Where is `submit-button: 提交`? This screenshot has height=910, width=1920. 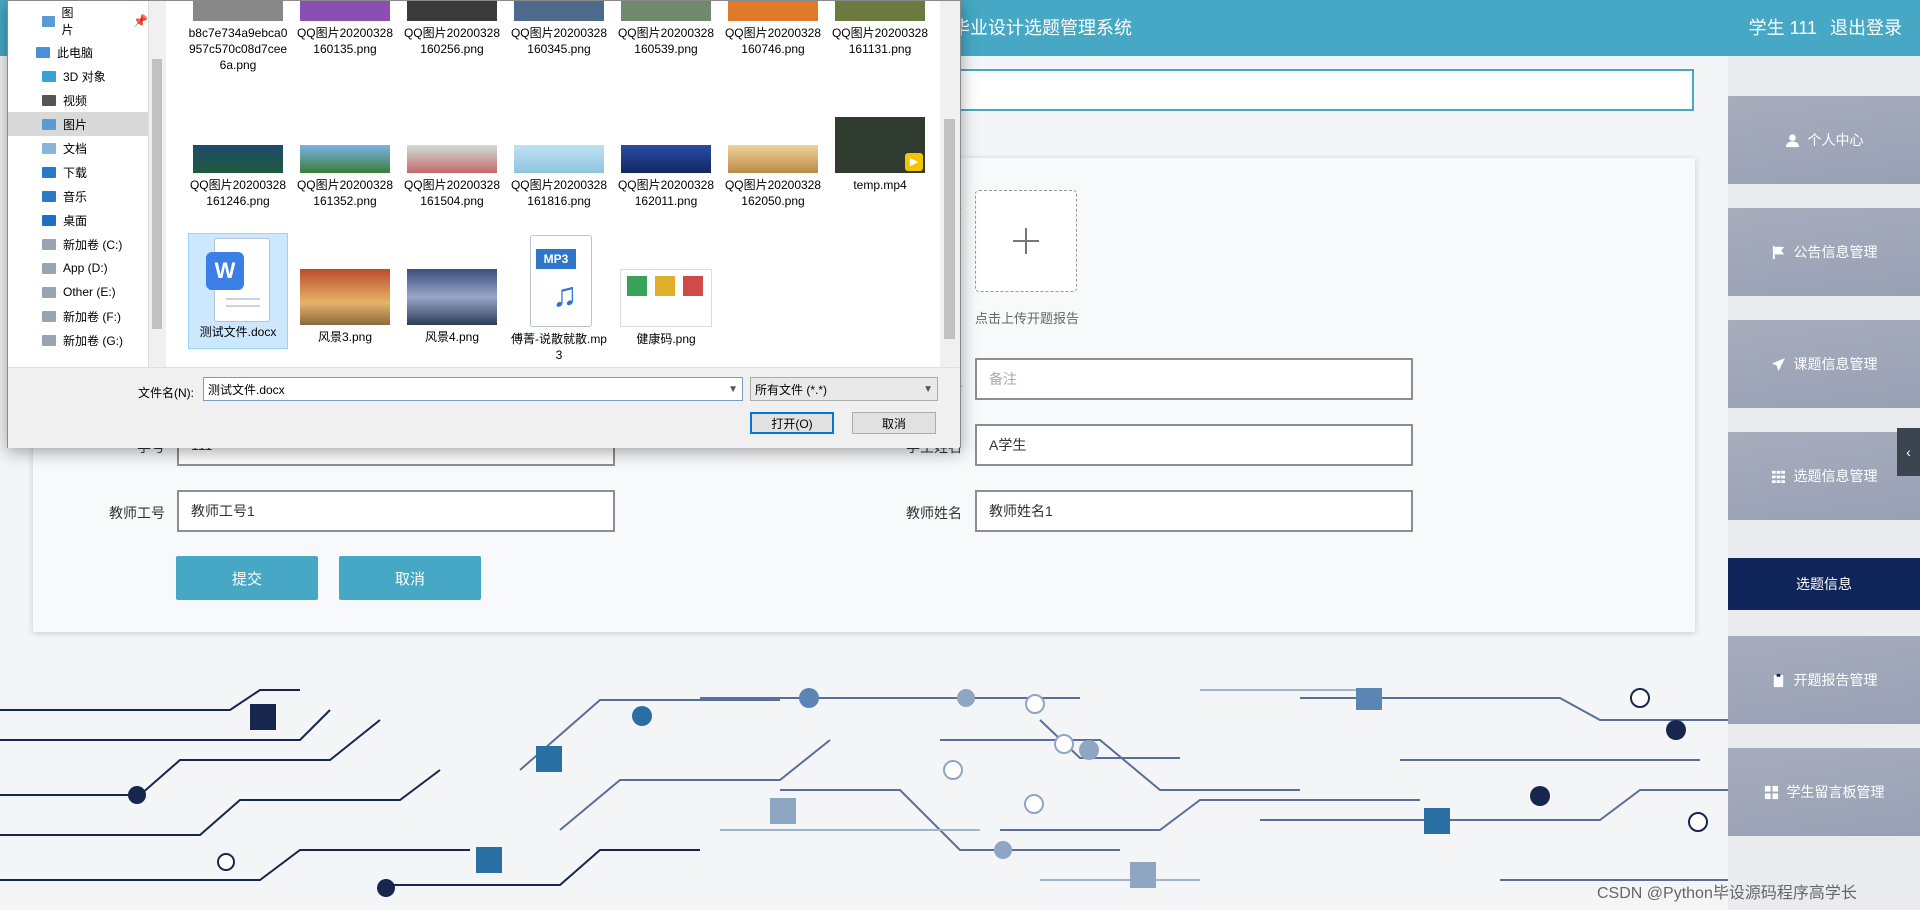
submit-button: 提交 is located at coordinates (247, 578).